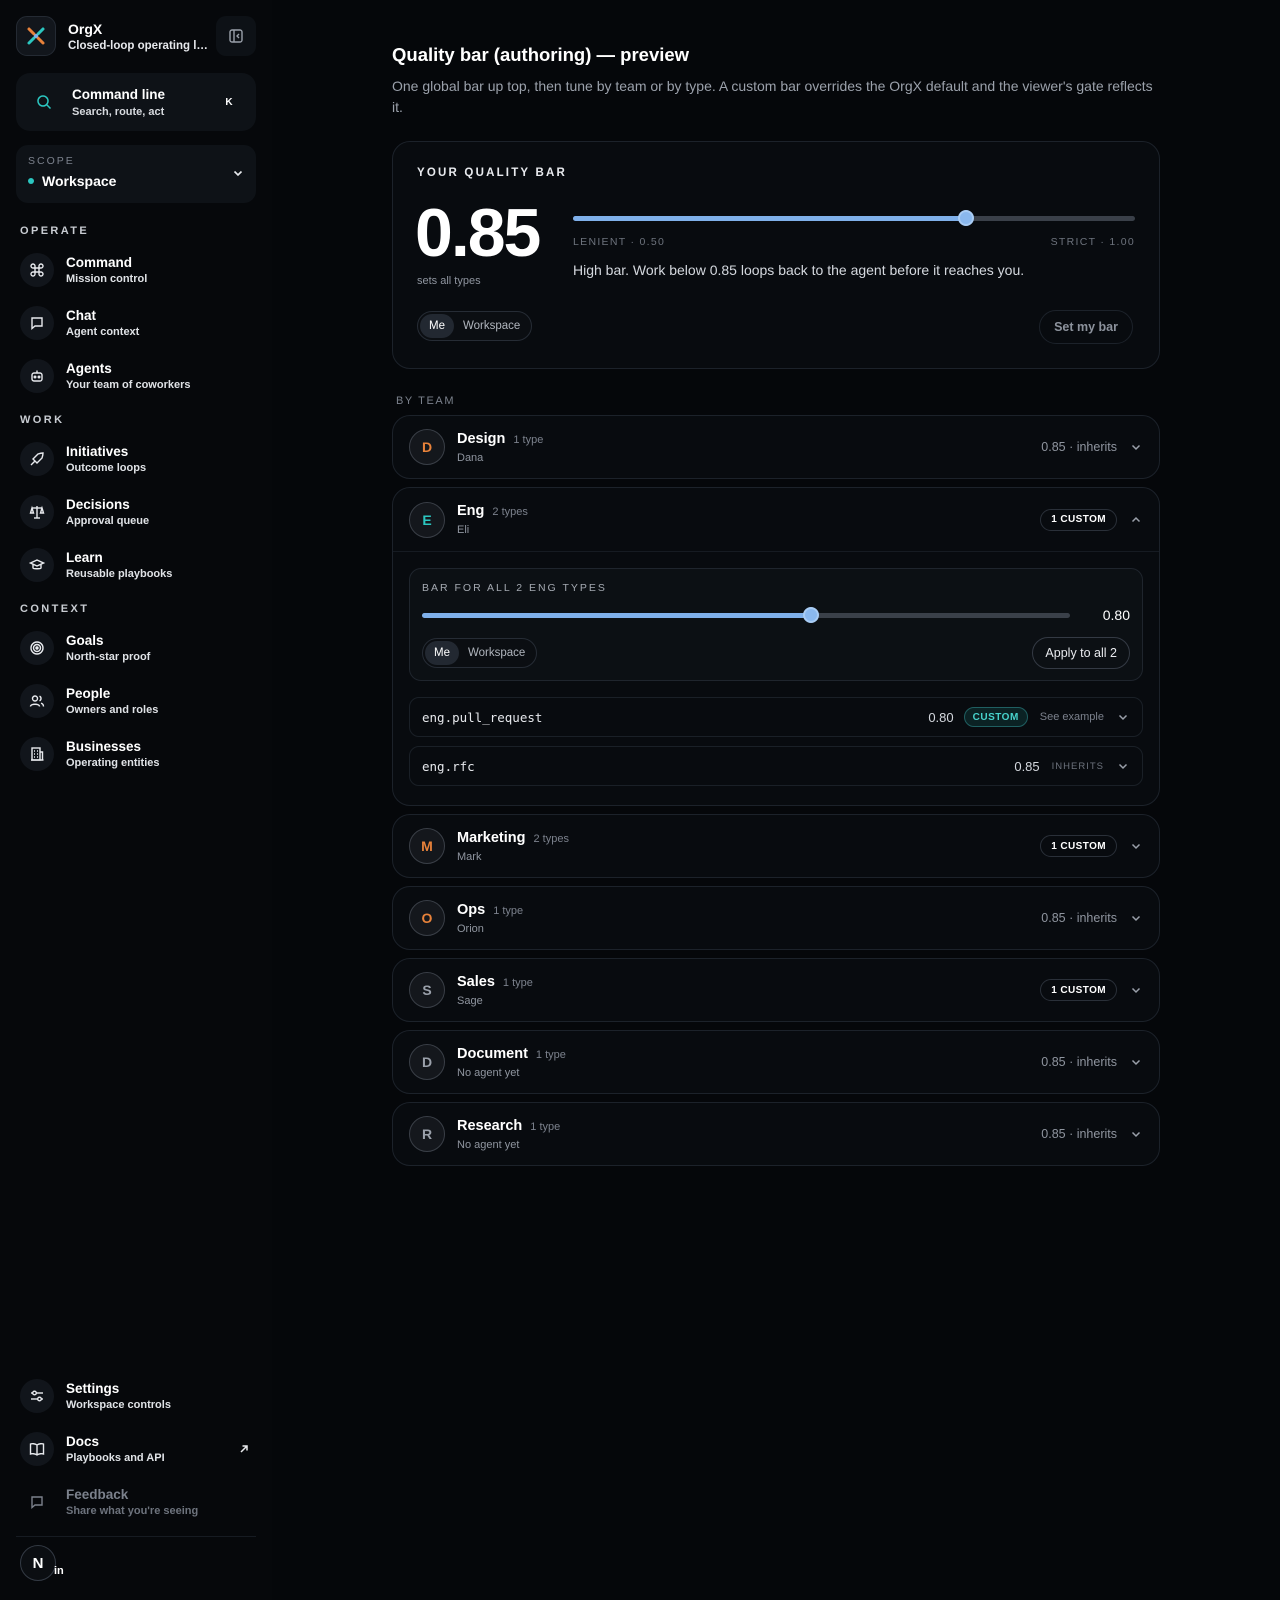 This screenshot has height=1600, width=1280. I want to click on sidebar-item-chat: Chat Agent context, so click(136, 323).